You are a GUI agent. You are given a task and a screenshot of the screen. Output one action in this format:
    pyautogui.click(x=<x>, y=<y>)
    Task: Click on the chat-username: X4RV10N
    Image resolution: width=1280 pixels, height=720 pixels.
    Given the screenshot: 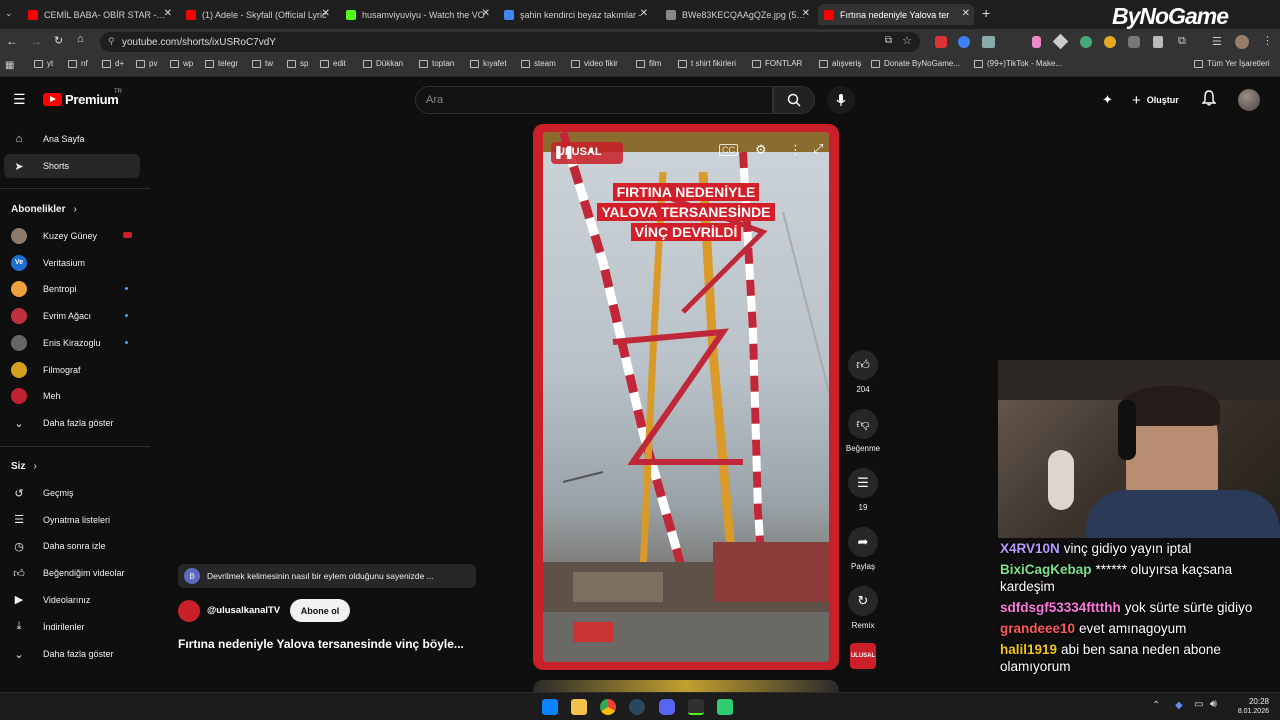 What is the action you would take?
    pyautogui.click(x=1030, y=548)
    